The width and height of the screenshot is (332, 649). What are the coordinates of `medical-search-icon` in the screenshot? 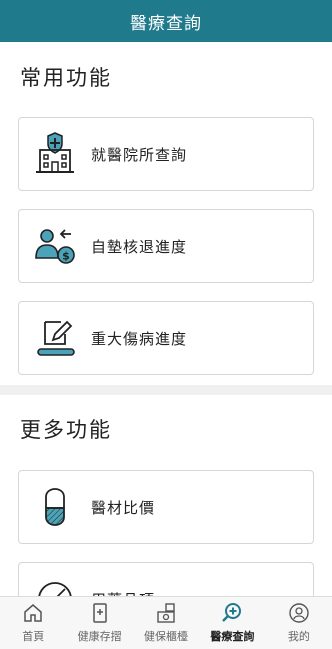 It's located at (232, 613).